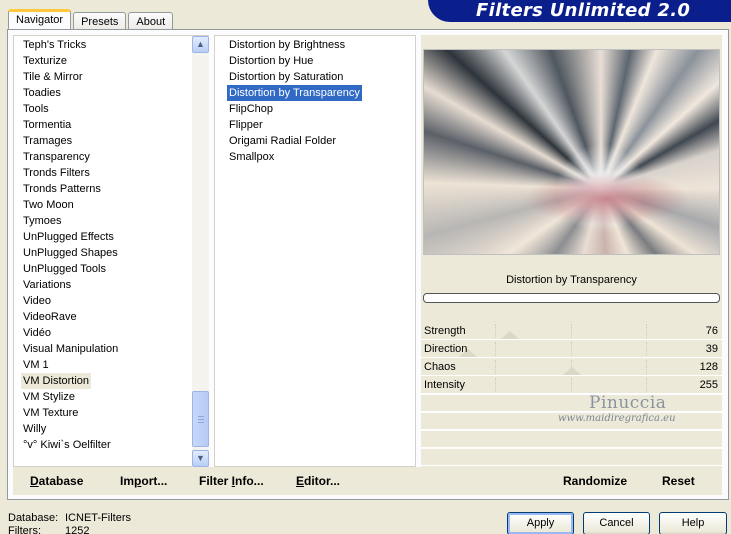  Describe the element at coordinates (200, 251) in the screenshot. I see `category-scrollbar: ▲ ▼` at that location.